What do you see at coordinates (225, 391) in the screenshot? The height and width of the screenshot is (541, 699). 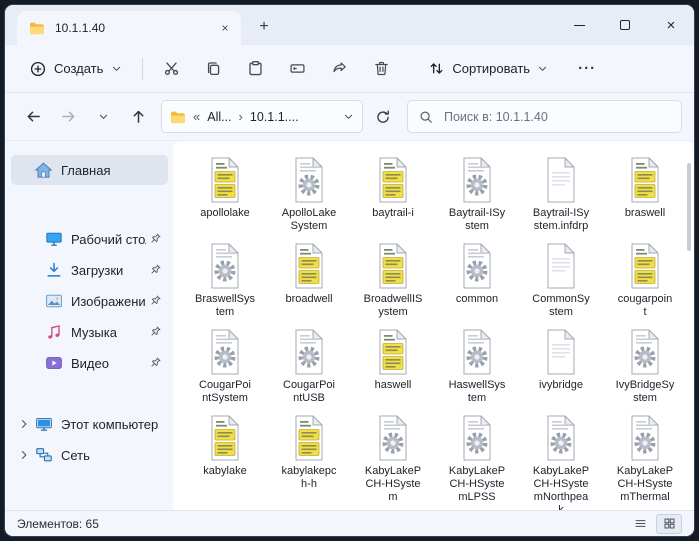 I see `file-name-label: CougarPoi ntSystem` at bounding box center [225, 391].